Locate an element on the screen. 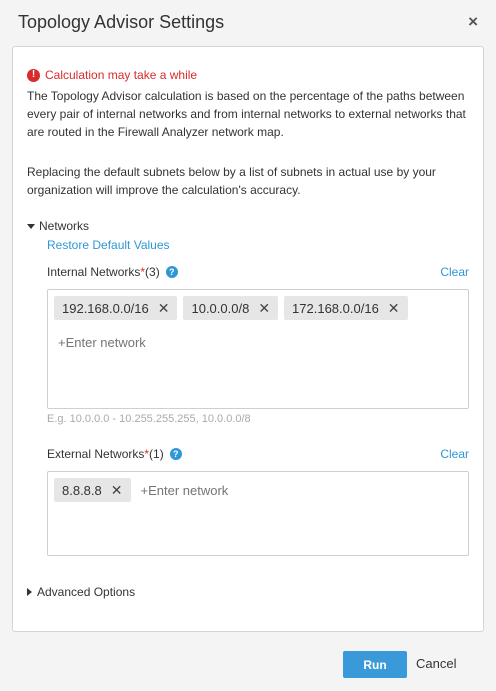  cancel-button: Cancel is located at coordinates (436, 663).